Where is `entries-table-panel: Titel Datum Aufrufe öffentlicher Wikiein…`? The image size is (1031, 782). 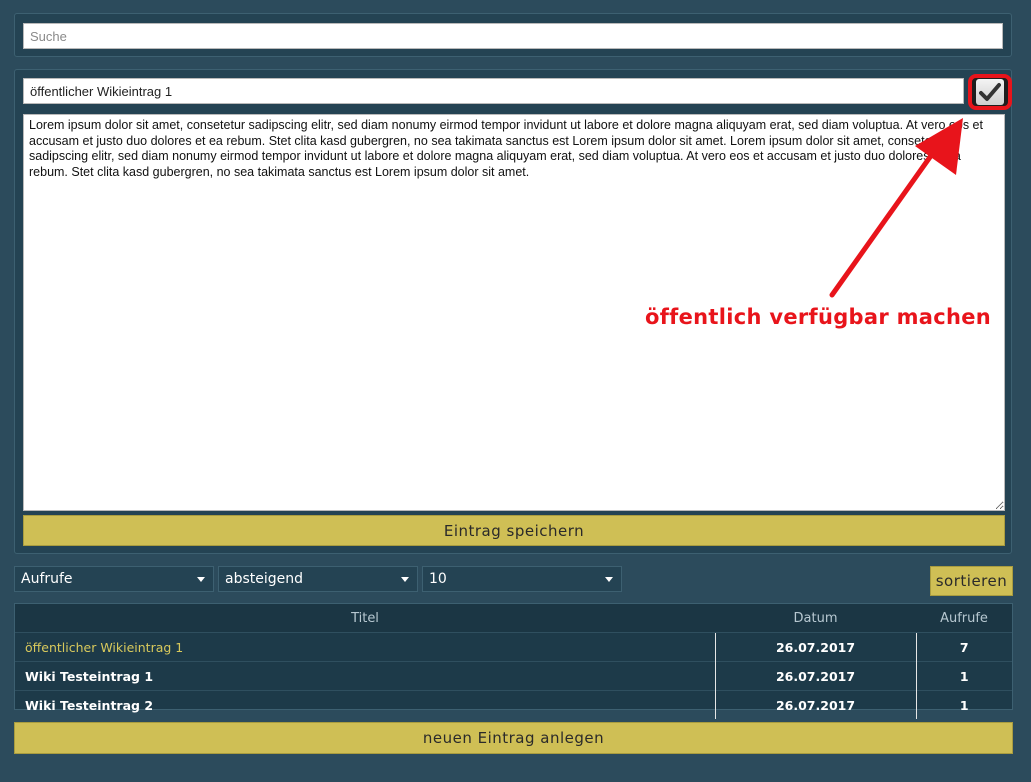
entries-table-panel: Titel Datum Aufrufe öffentlicher Wikiein… is located at coordinates (513, 661).